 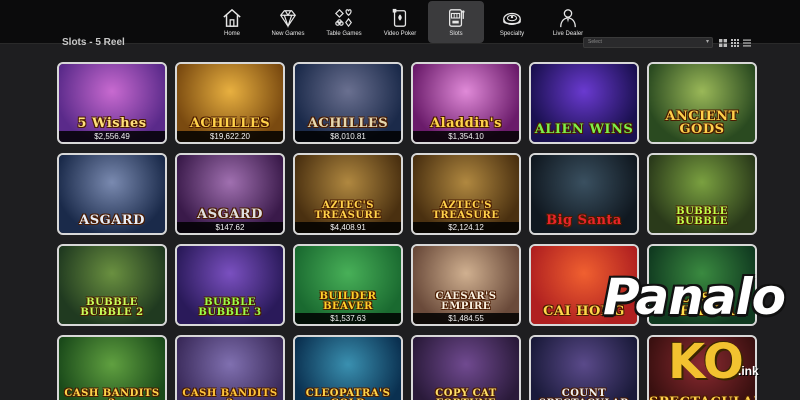 What do you see at coordinates (343, 17) in the screenshot?
I see `card-suits-icon` at bounding box center [343, 17].